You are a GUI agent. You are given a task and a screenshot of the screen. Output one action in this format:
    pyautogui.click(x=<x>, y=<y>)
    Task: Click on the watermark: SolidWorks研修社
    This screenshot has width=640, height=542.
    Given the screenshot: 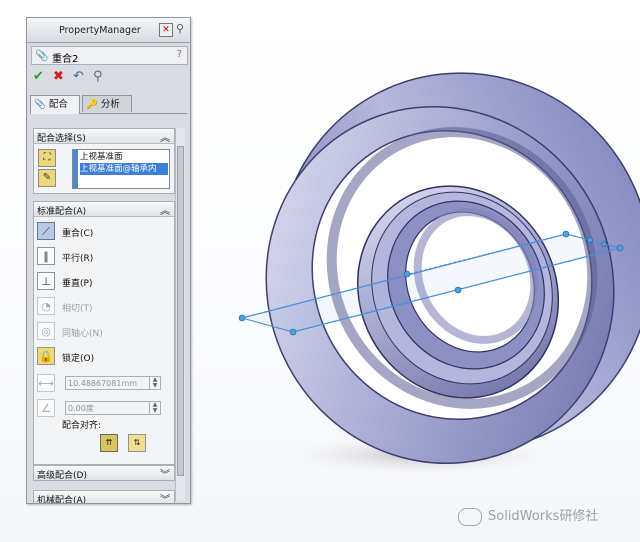 What is the action you would take?
    pyautogui.click(x=528, y=515)
    